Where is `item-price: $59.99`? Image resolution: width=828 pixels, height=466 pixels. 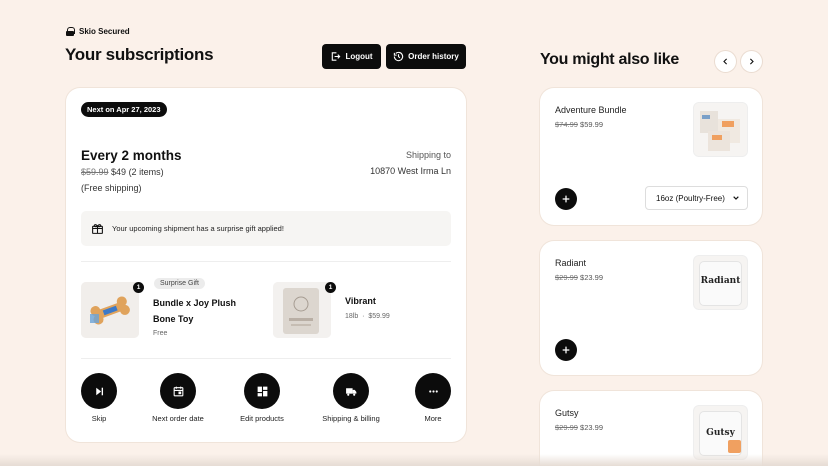
item-price: $59.99 is located at coordinates (379, 316).